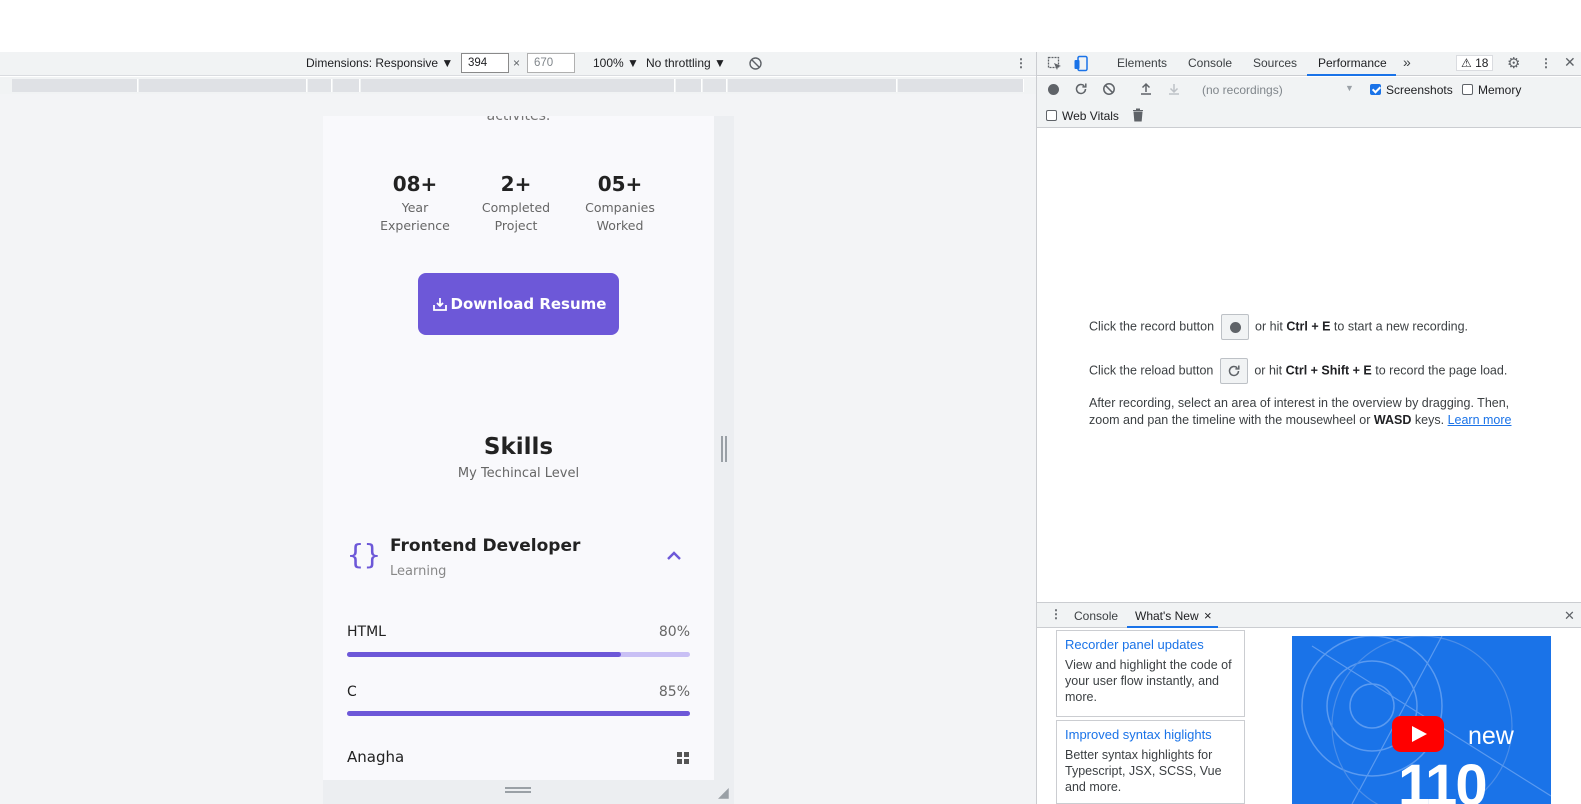 The height and width of the screenshot is (804, 1581). Describe the element at coordinates (375, 757) in the screenshot. I see `footer-logo-text: Anagha` at that location.